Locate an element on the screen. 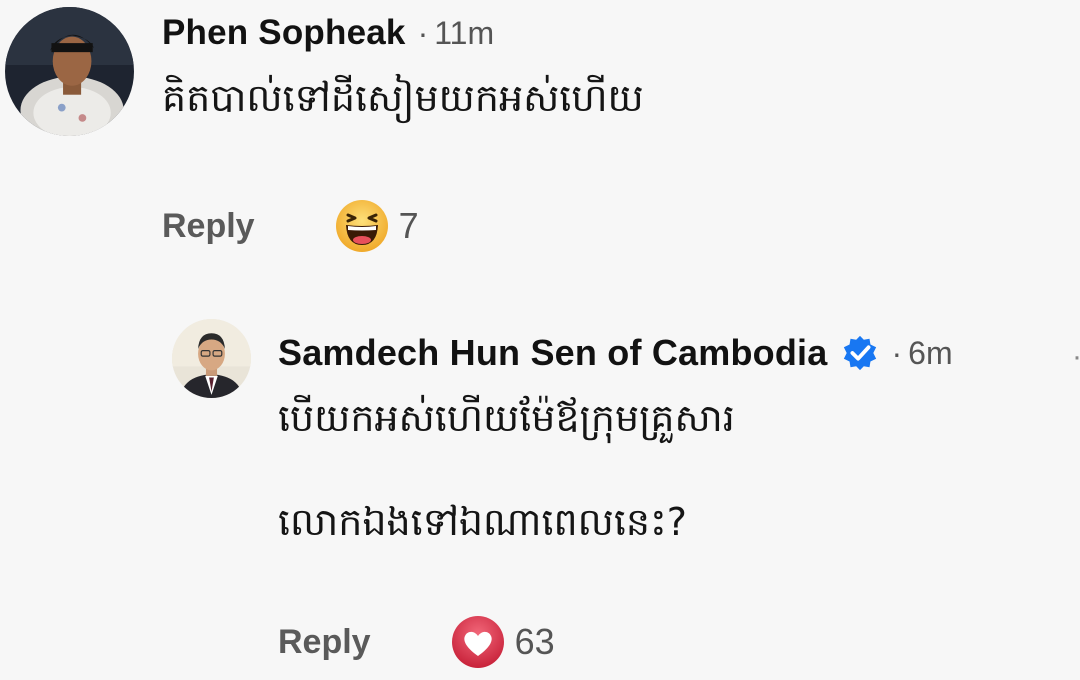 This screenshot has width=1080, height=680. haha-emoji-icon is located at coordinates (362, 226).